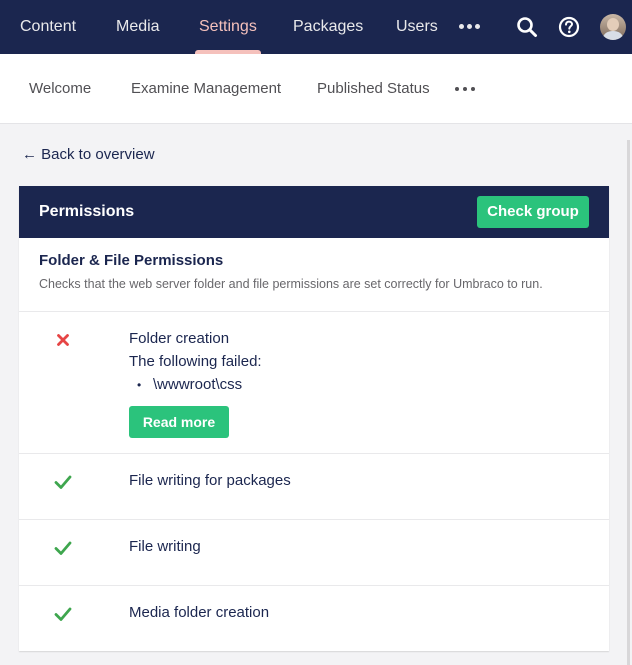  I want to click on check-row-file-writing-packages: File writing for packages, so click(314, 487).